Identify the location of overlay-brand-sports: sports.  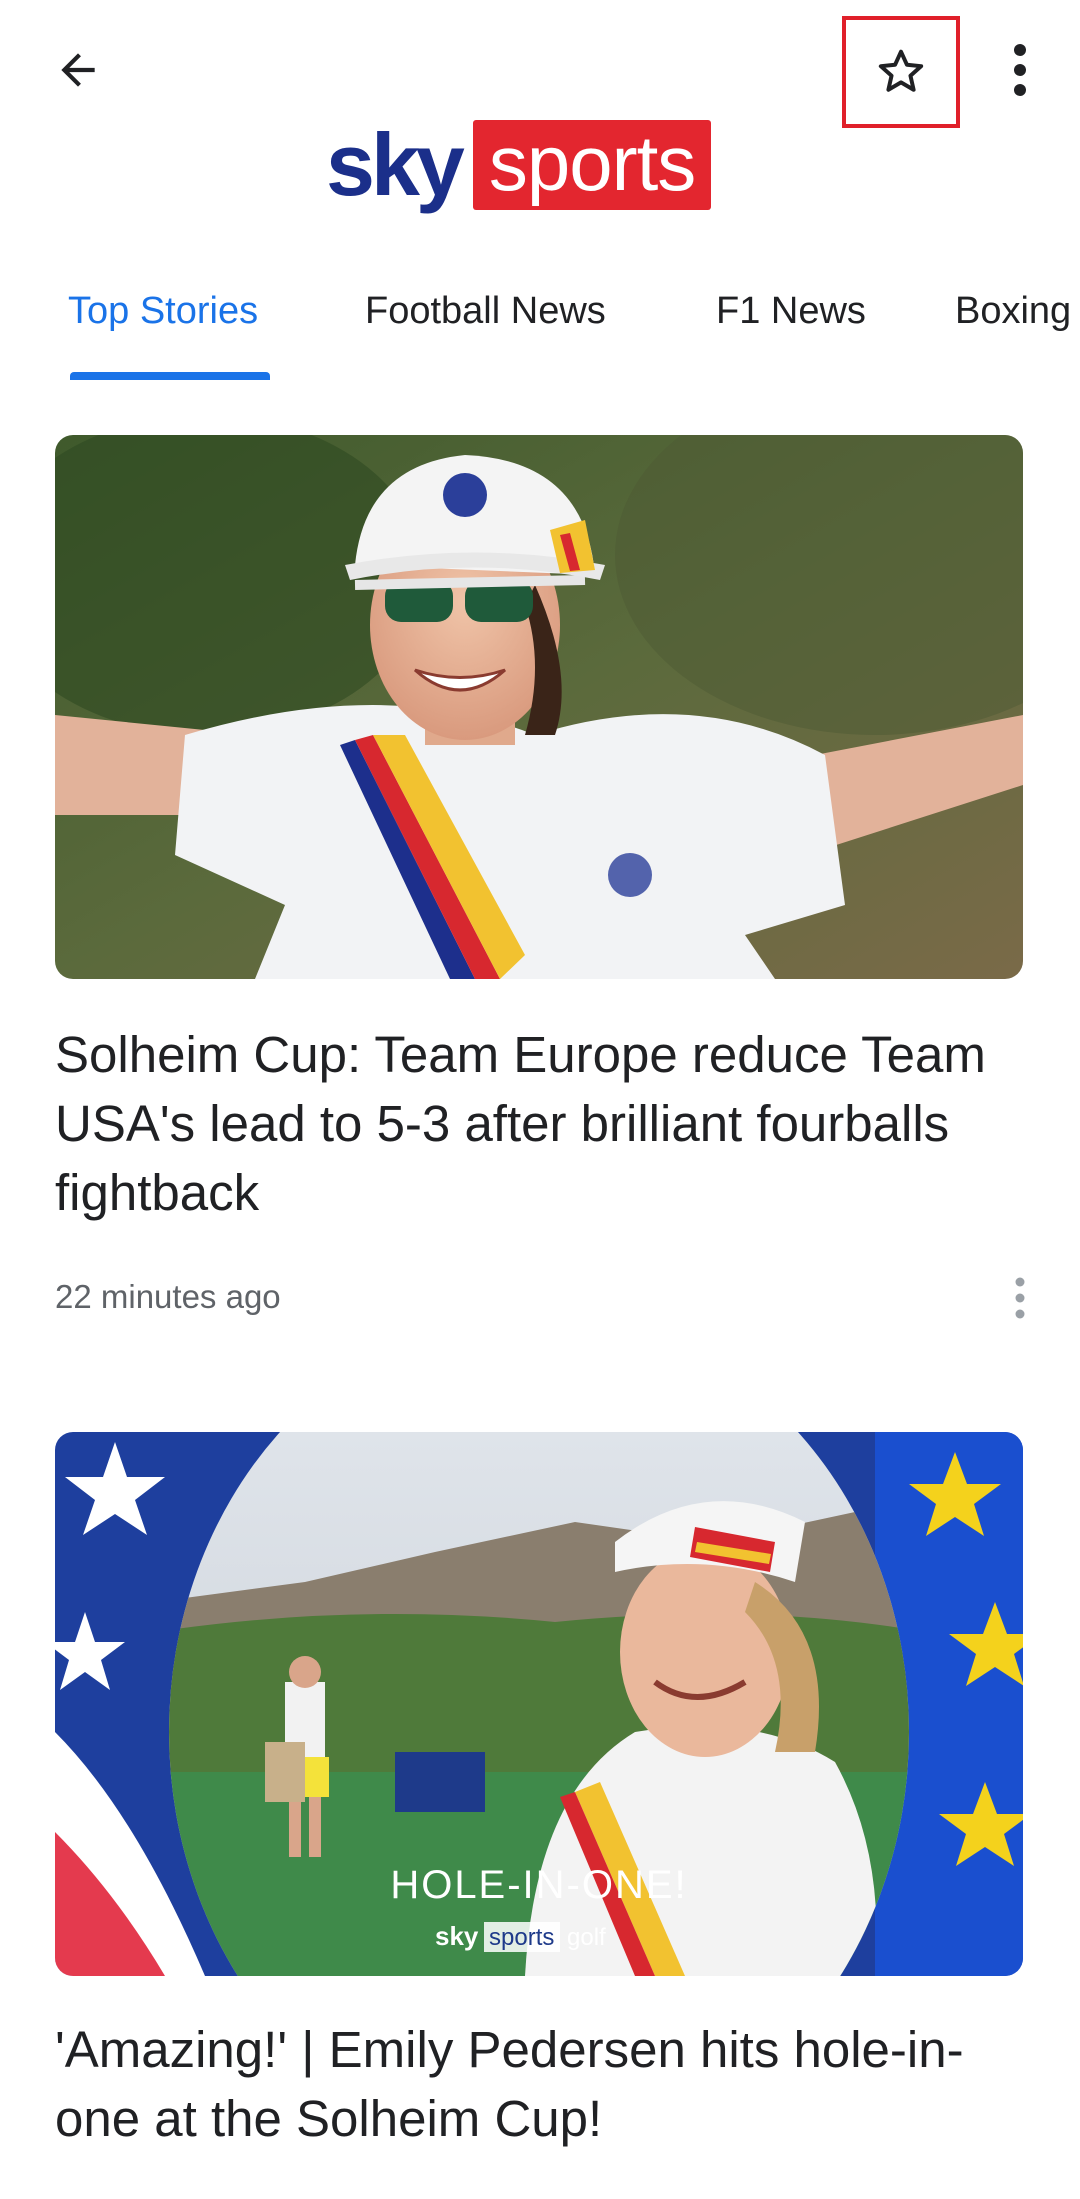
(521, 1937).